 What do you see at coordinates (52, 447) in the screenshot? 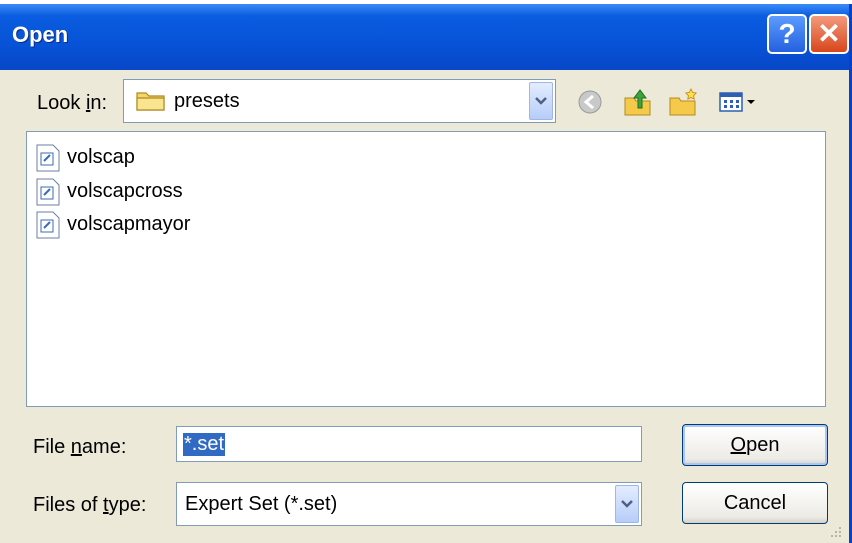
I see `file-name-label-prefix: File` at bounding box center [52, 447].